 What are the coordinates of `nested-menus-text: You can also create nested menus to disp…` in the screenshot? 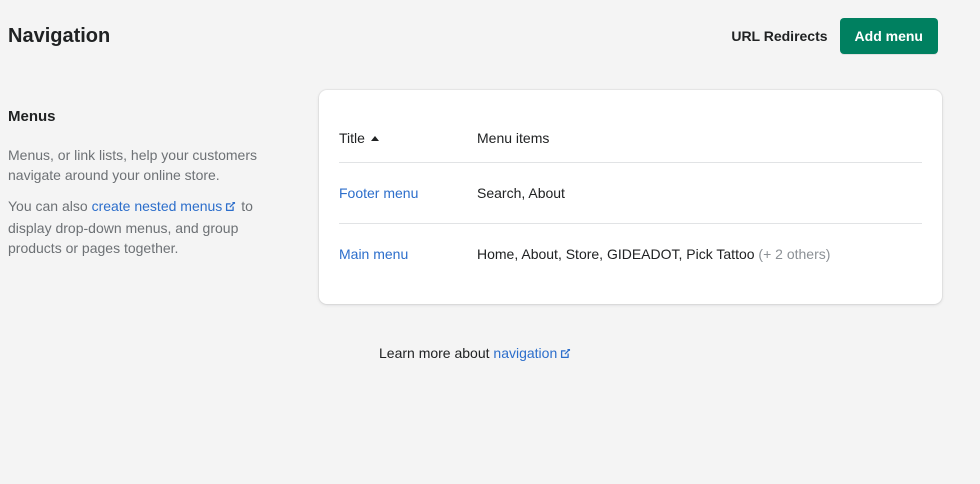 It's located at (140, 227).